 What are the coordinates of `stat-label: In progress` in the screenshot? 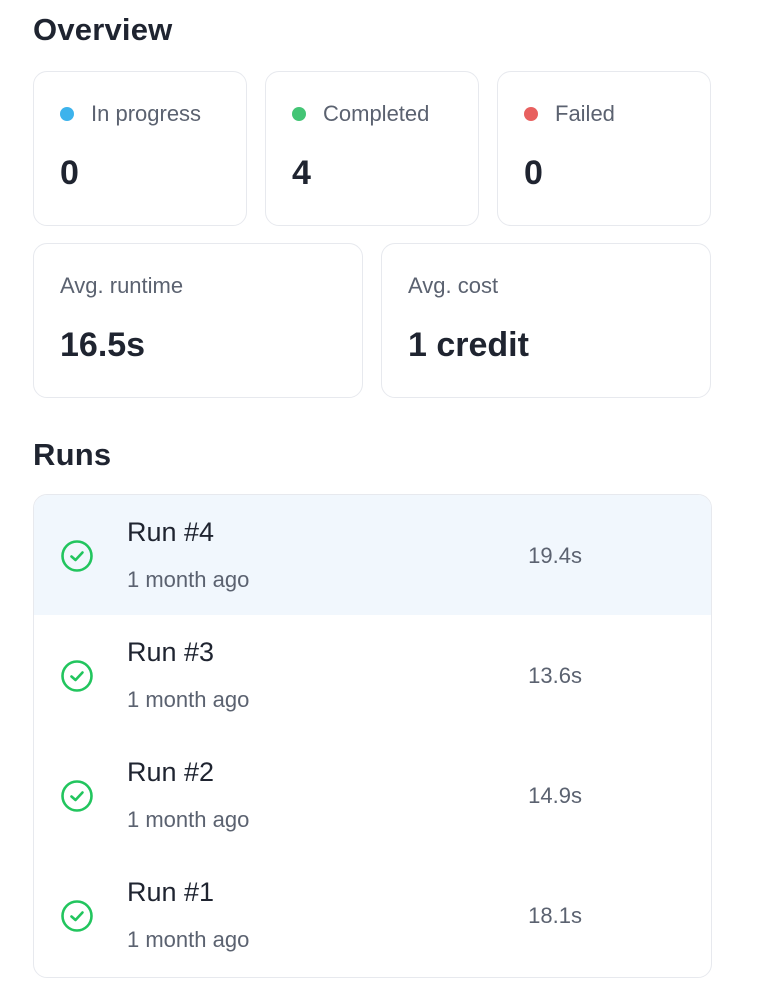 It's located at (146, 113).